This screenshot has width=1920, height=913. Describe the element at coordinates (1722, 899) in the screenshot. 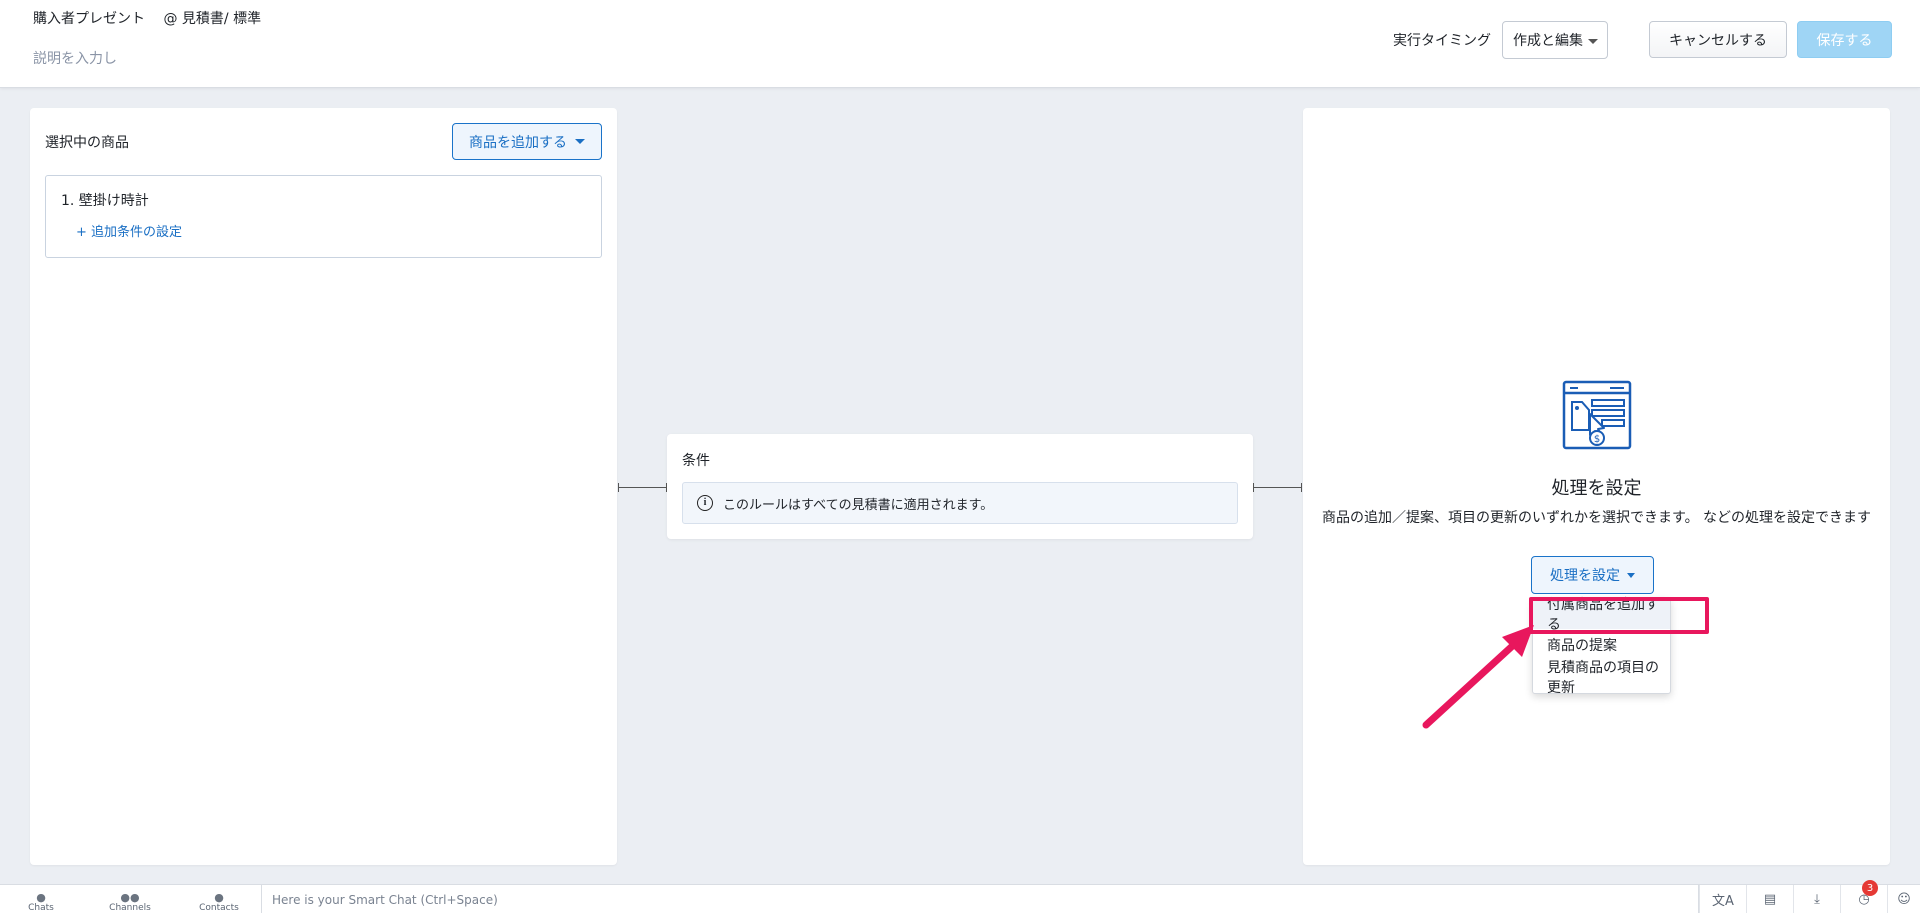

I see `translate-icon: 文A` at that location.